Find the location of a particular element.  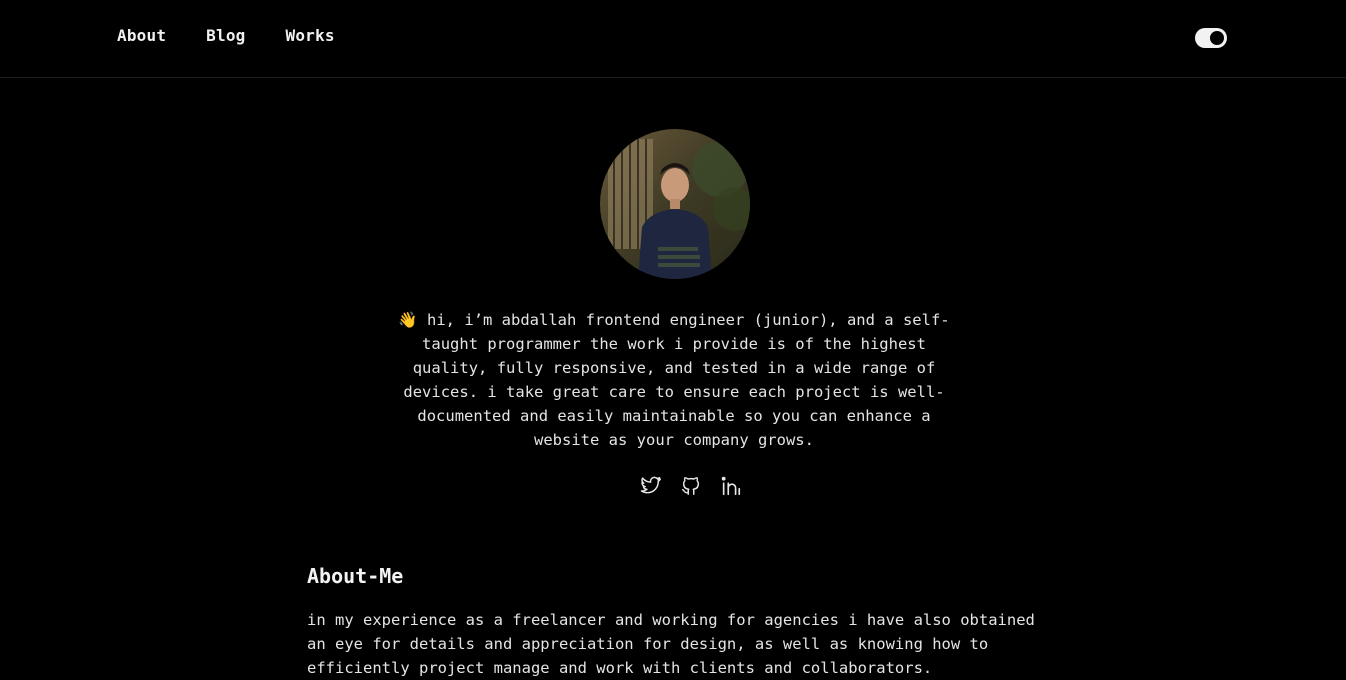

github-icon is located at coordinates (691, 486).